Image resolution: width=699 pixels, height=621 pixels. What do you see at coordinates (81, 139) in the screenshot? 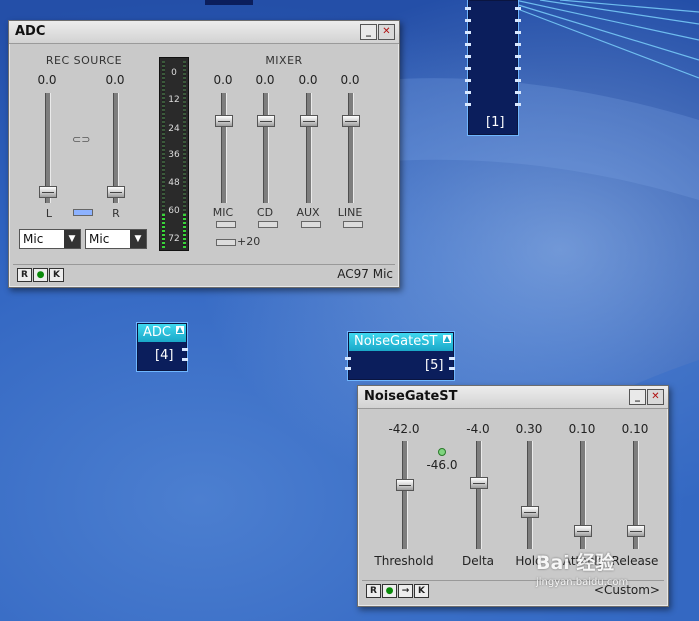
I see `link-channels-icon: ⊂⊃` at bounding box center [81, 139].